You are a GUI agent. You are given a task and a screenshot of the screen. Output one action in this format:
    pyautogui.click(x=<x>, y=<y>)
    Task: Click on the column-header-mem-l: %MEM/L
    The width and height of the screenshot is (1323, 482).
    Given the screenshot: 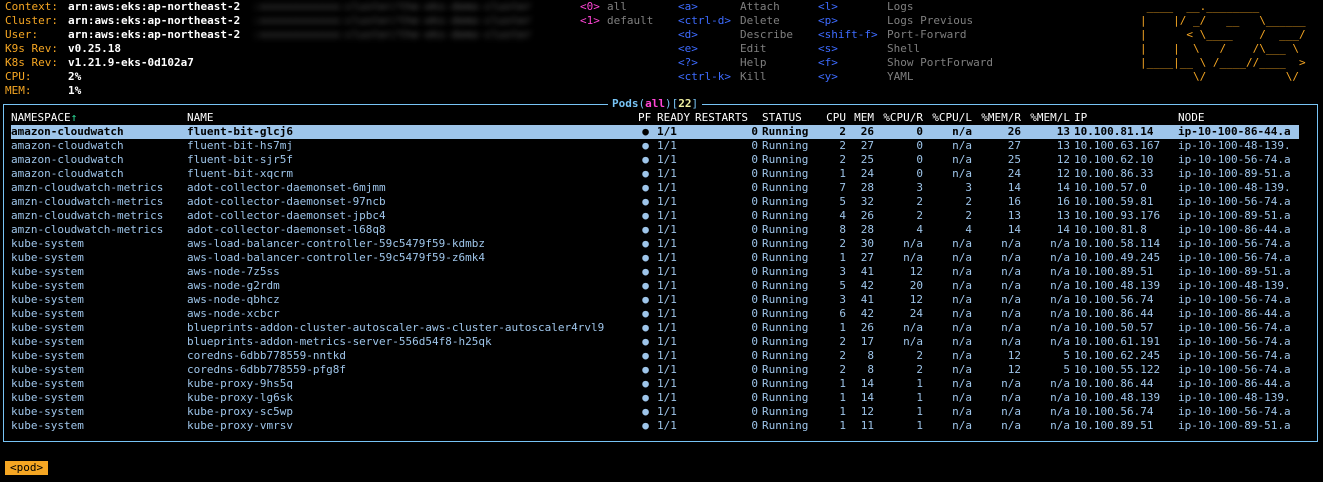 What is the action you would take?
    pyautogui.click(x=1045, y=118)
    